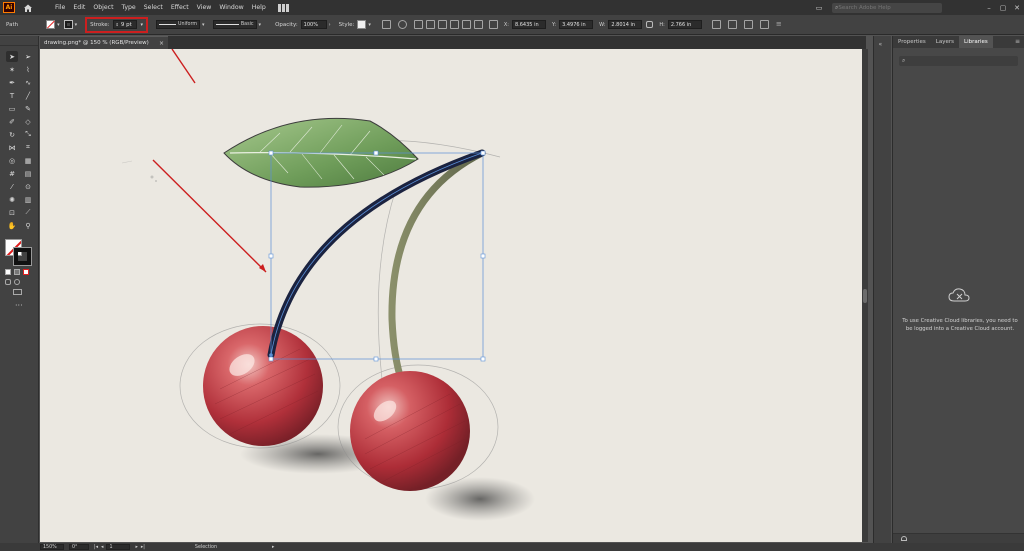  What do you see at coordinates (153, 7) in the screenshot?
I see `menu-select: Select` at bounding box center [153, 7].